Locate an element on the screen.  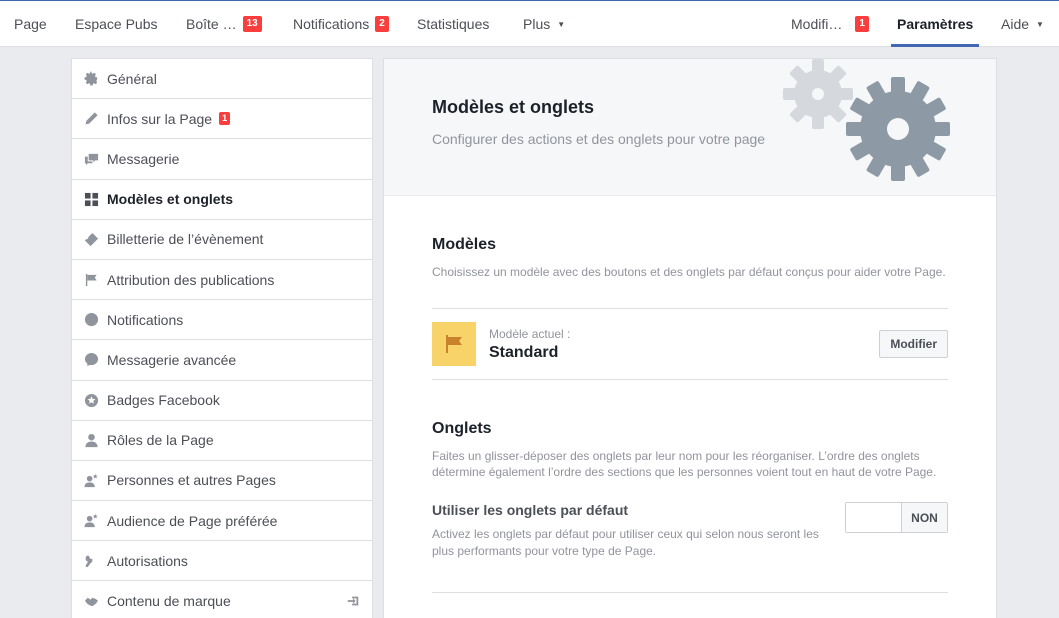
pencil-icon is located at coordinates (91, 119).